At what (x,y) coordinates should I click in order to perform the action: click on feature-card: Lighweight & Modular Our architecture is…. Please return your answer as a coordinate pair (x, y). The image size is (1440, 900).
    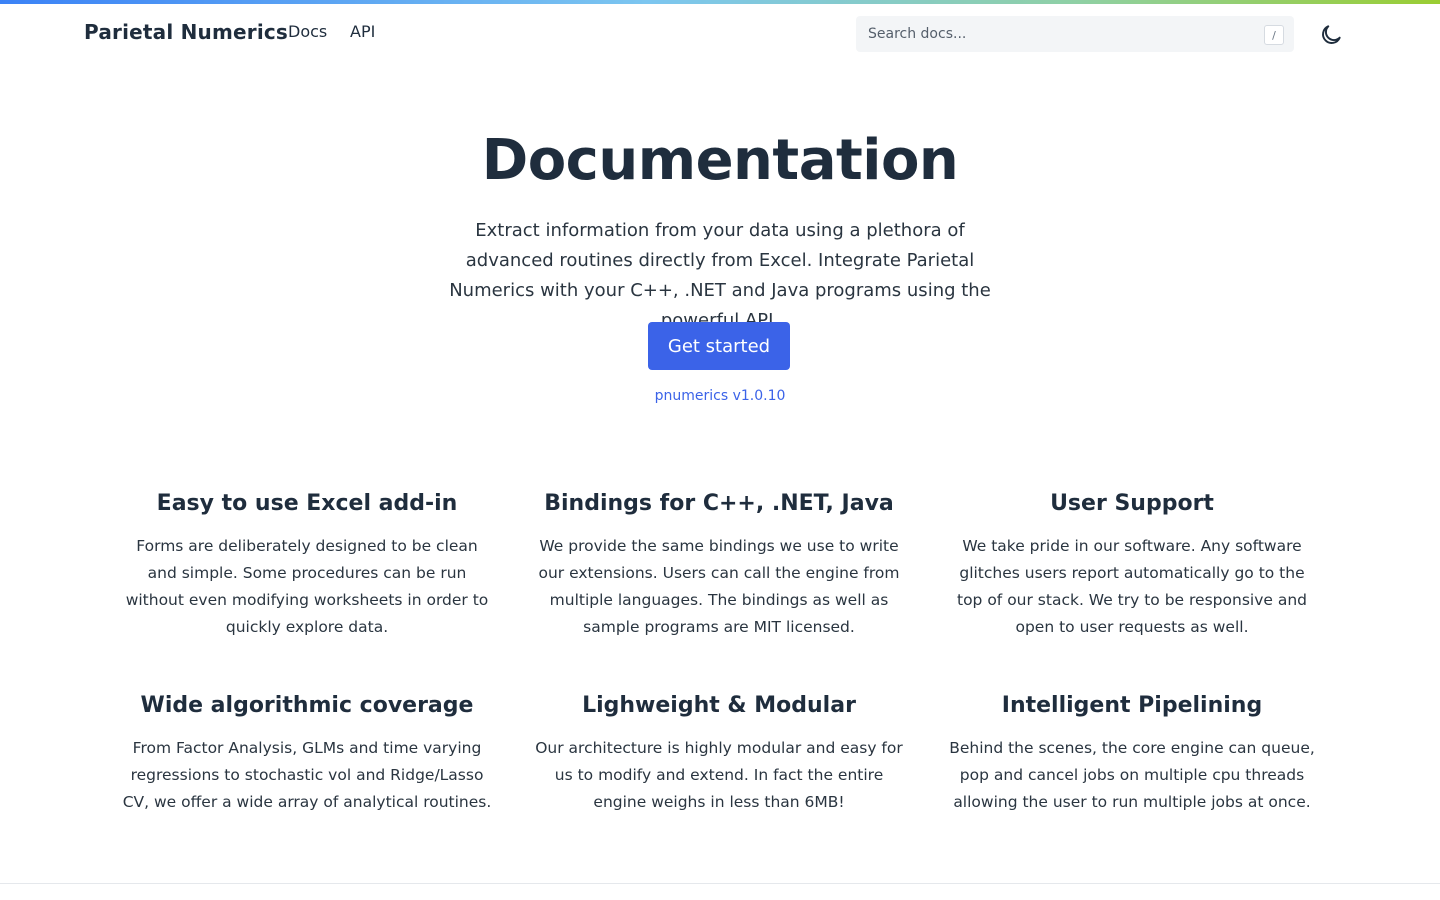
    Looking at the image, I should click on (719, 753).